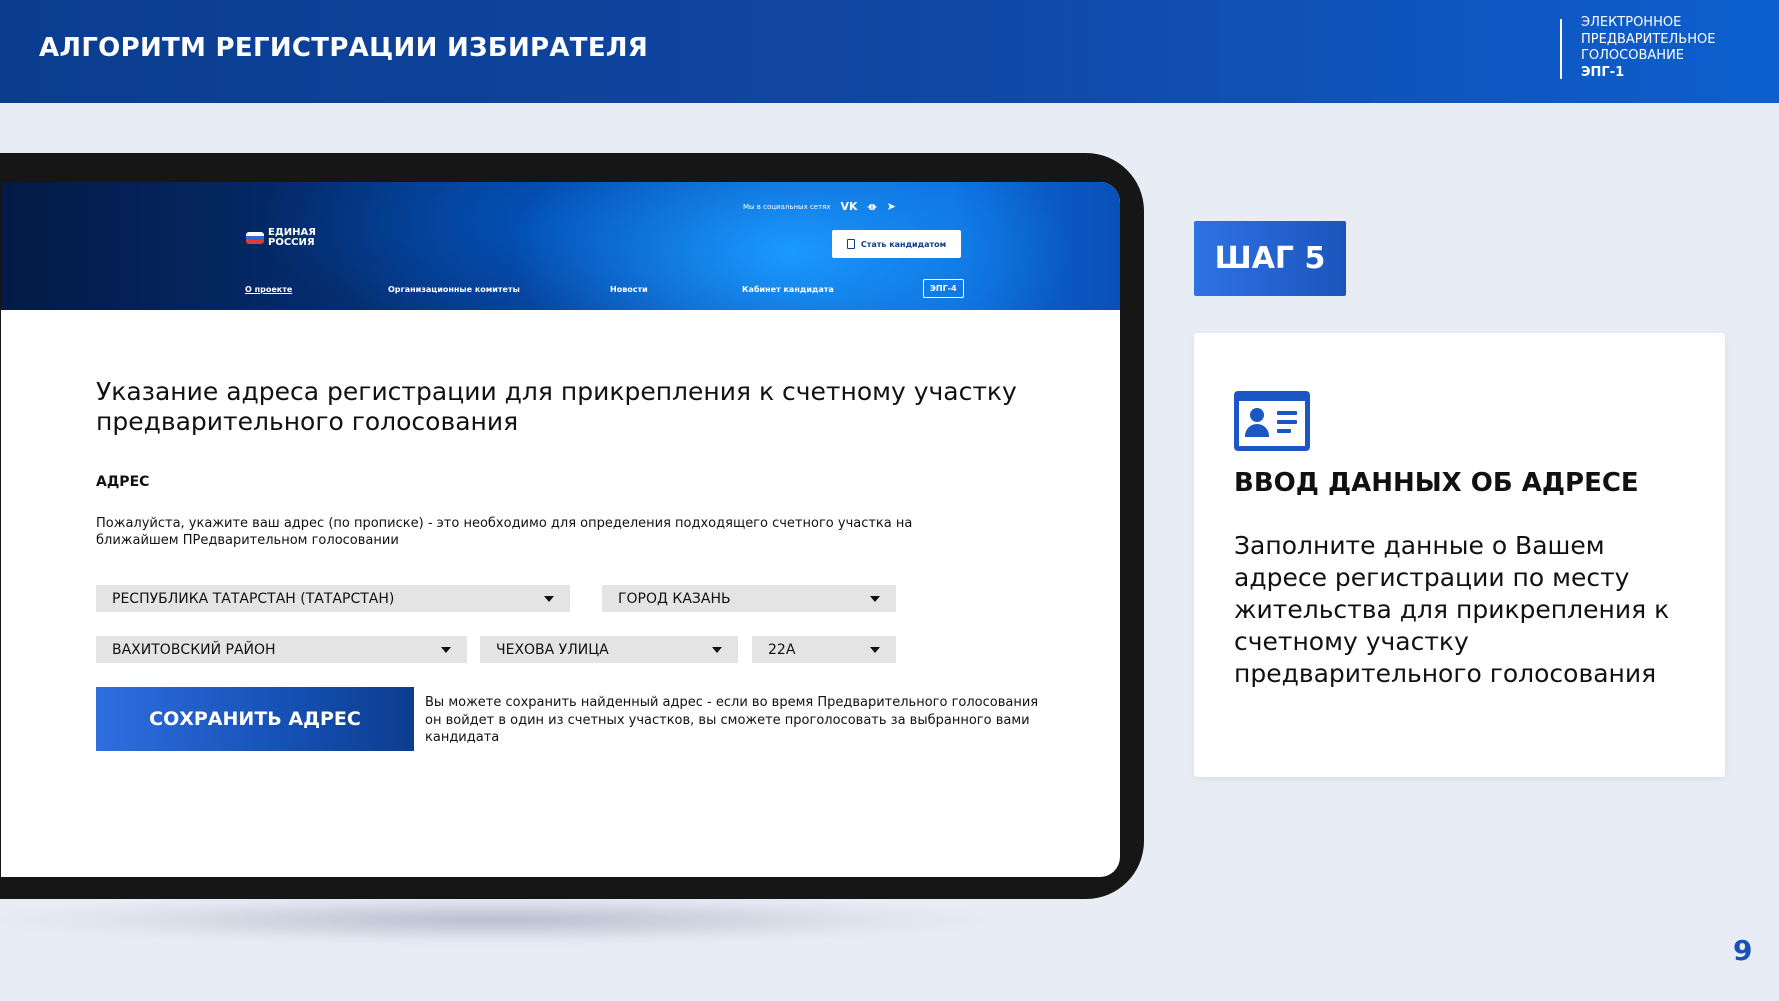 The width and height of the screenshot is (1779, 1001). What do you see at coordinates (255, 238) in the screenshot?
I see `bear-flag-icon` at bounding box center [255, 238].